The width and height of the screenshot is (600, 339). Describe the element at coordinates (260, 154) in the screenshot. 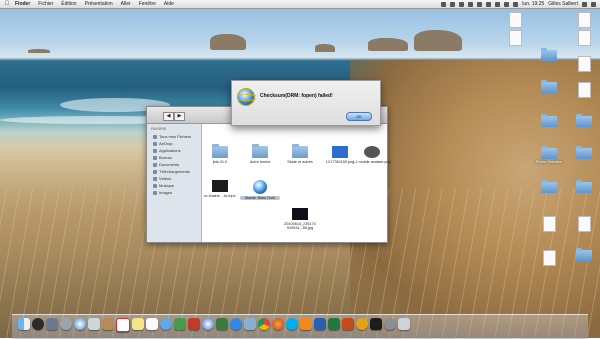

I see `file-item: Autre boulot` at that location.